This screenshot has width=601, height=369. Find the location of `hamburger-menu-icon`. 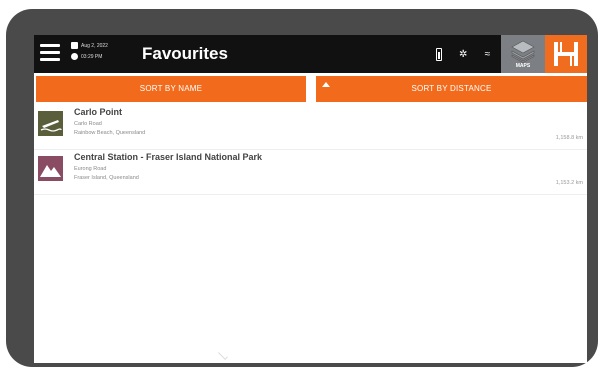

hamburger-menu-icon is located at coordinates (50, 53).